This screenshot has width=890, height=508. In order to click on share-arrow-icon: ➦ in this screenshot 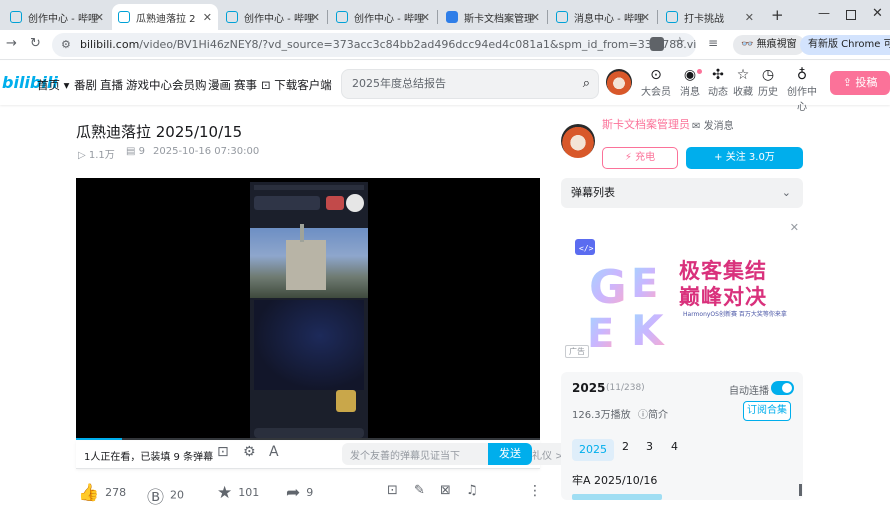, I will do `click(293, 493)`.